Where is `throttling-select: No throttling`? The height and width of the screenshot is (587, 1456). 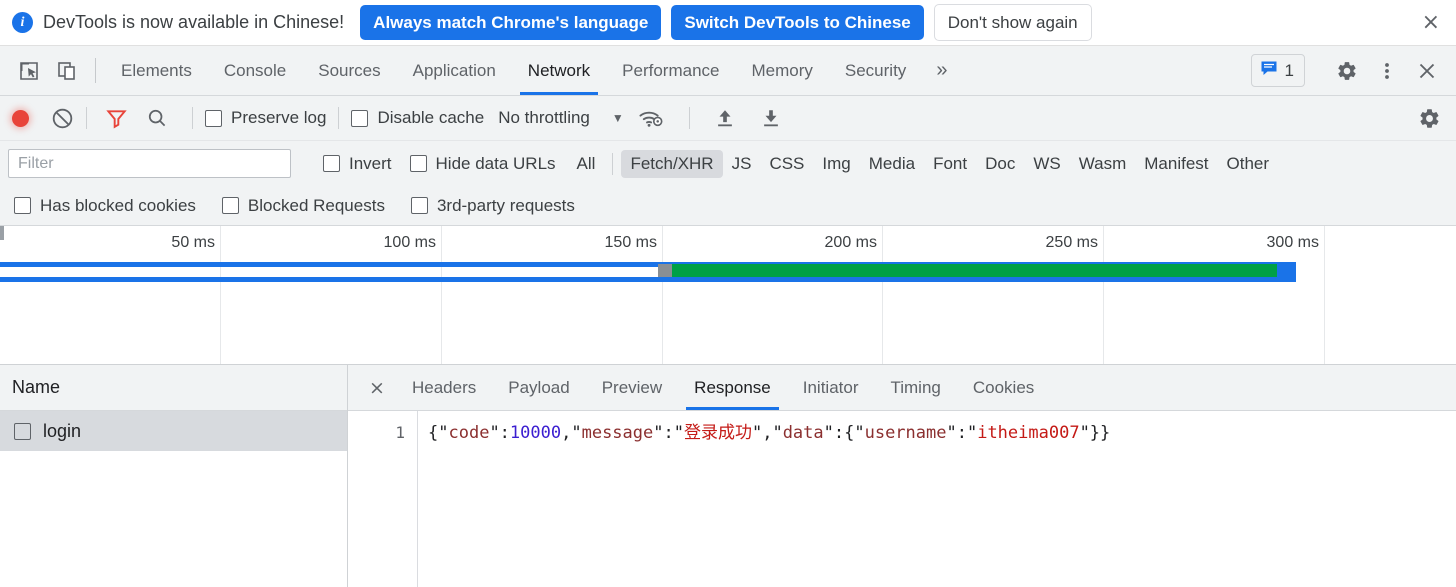
throttling-select: No throttling is located at coordinates (544, 118).